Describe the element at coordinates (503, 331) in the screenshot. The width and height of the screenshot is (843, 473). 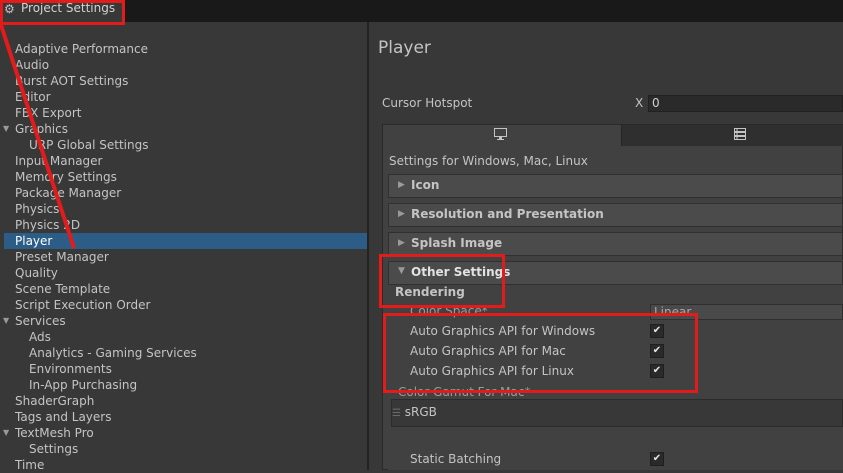
I see `auto-api-windows-label: Auto Graphics API for Windows` at that location.